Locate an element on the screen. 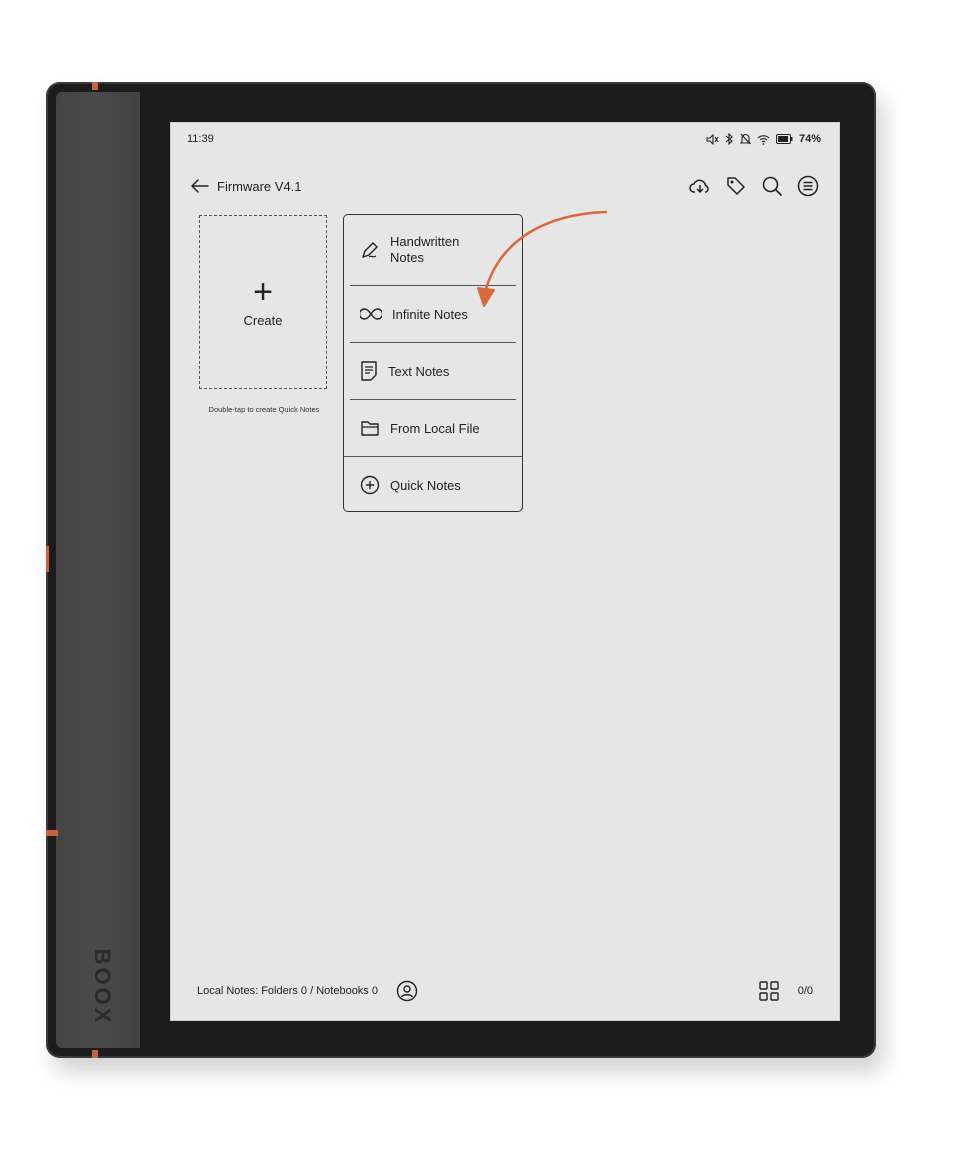  mute-icon is located at coordinates (712, 139).